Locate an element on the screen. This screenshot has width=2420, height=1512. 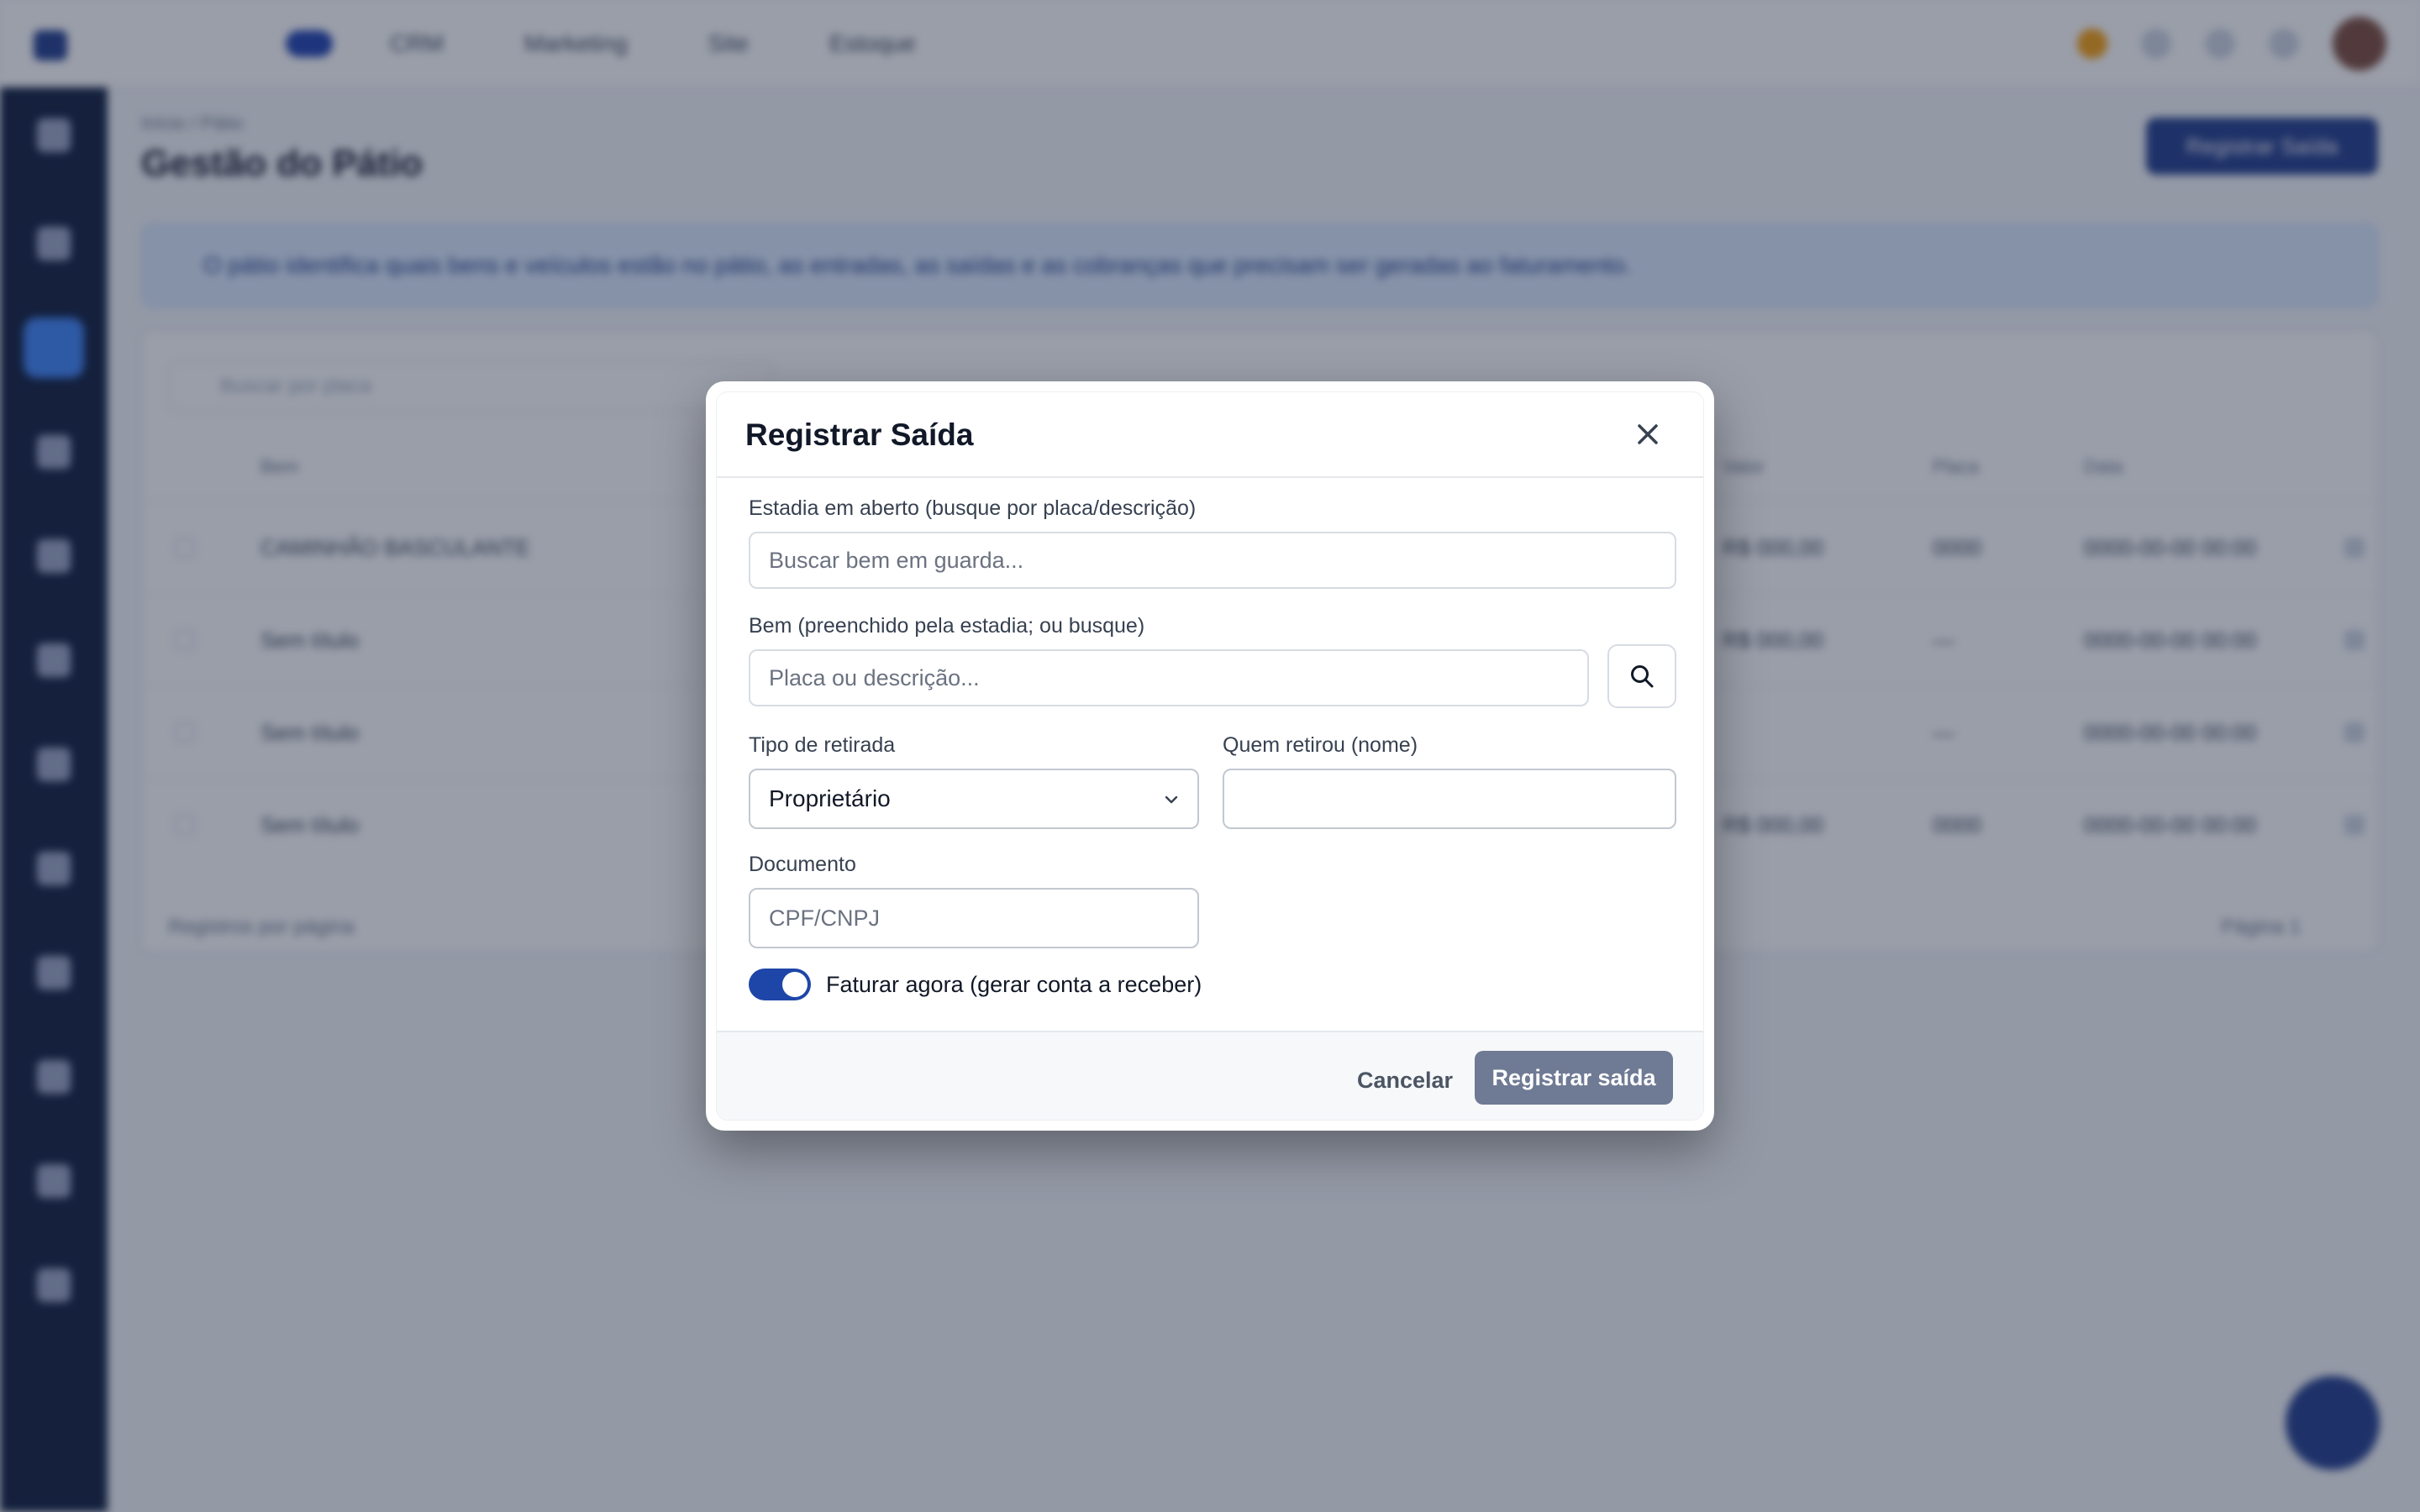
withdrawal-type-label: Tipo de retirada is located at coordinates (823, 745).